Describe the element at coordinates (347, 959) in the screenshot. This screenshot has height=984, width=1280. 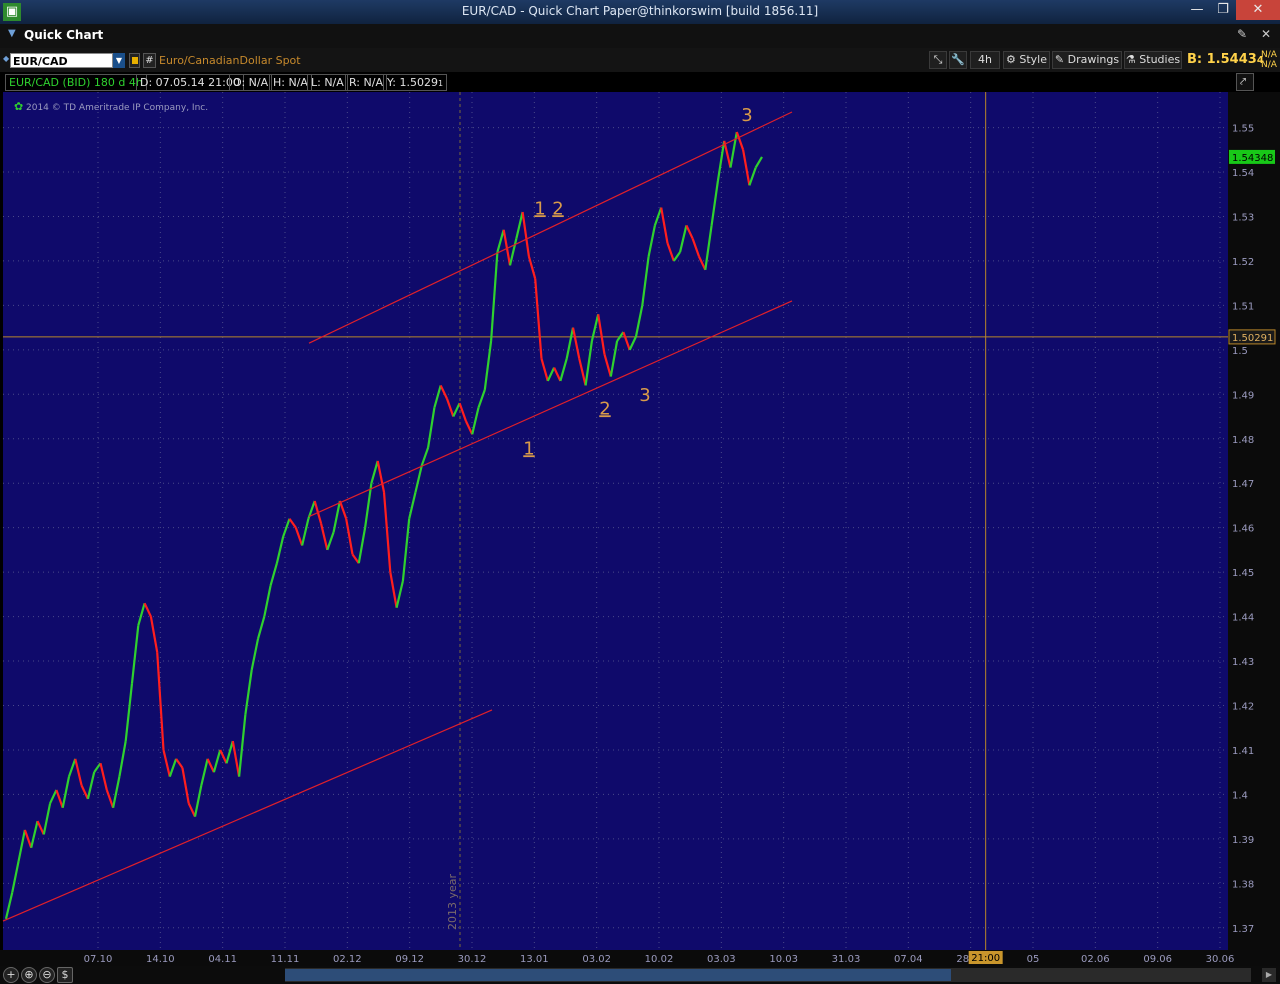
I see `x-tick-label: 02.12` at that location.